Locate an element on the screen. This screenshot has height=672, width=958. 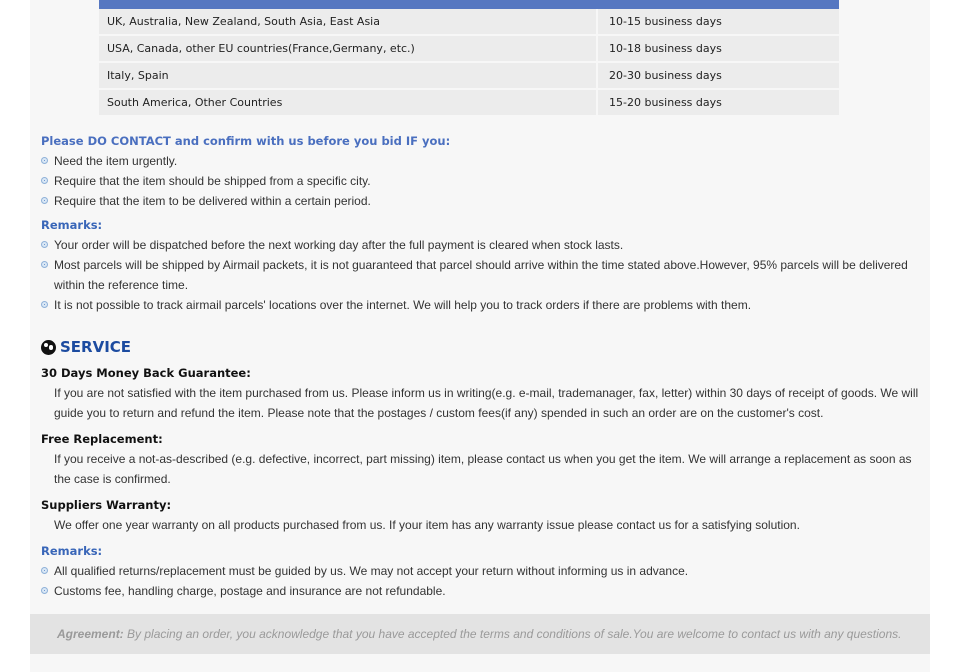
list-item: Need the item urgently. is located at coordinates (206, 161).